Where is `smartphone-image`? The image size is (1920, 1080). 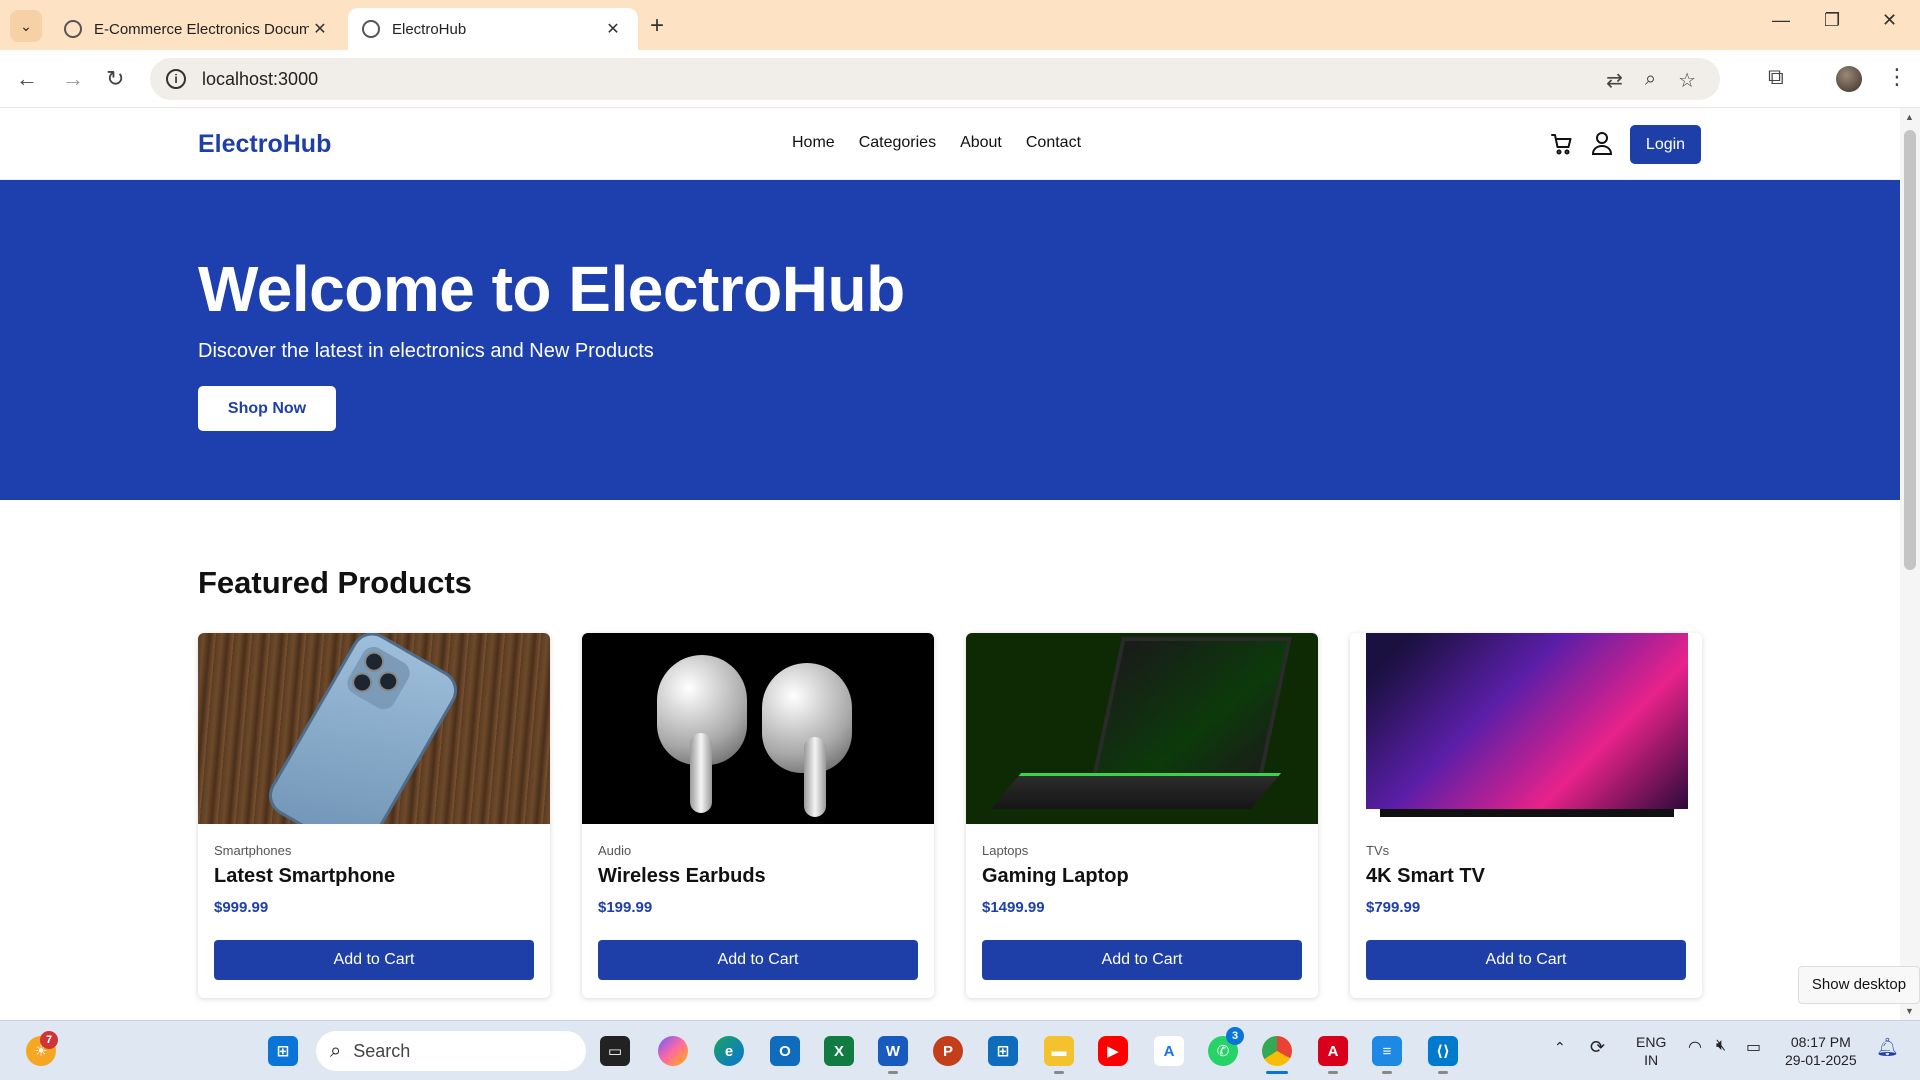
smartphone-image is located at coordinates (374, 728).